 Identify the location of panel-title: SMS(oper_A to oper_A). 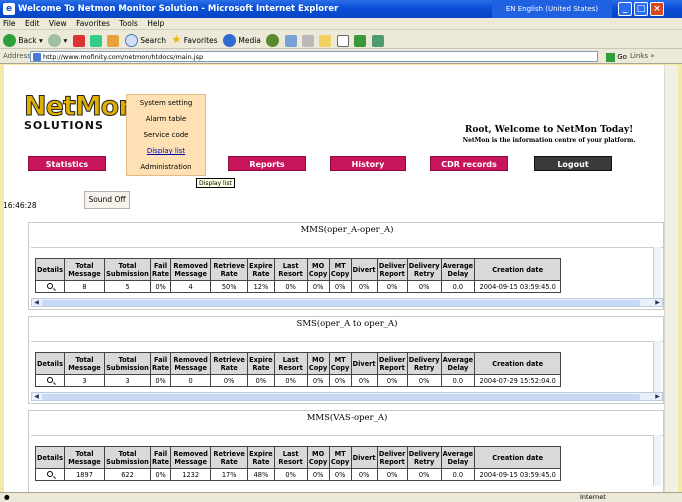
(347, 324).